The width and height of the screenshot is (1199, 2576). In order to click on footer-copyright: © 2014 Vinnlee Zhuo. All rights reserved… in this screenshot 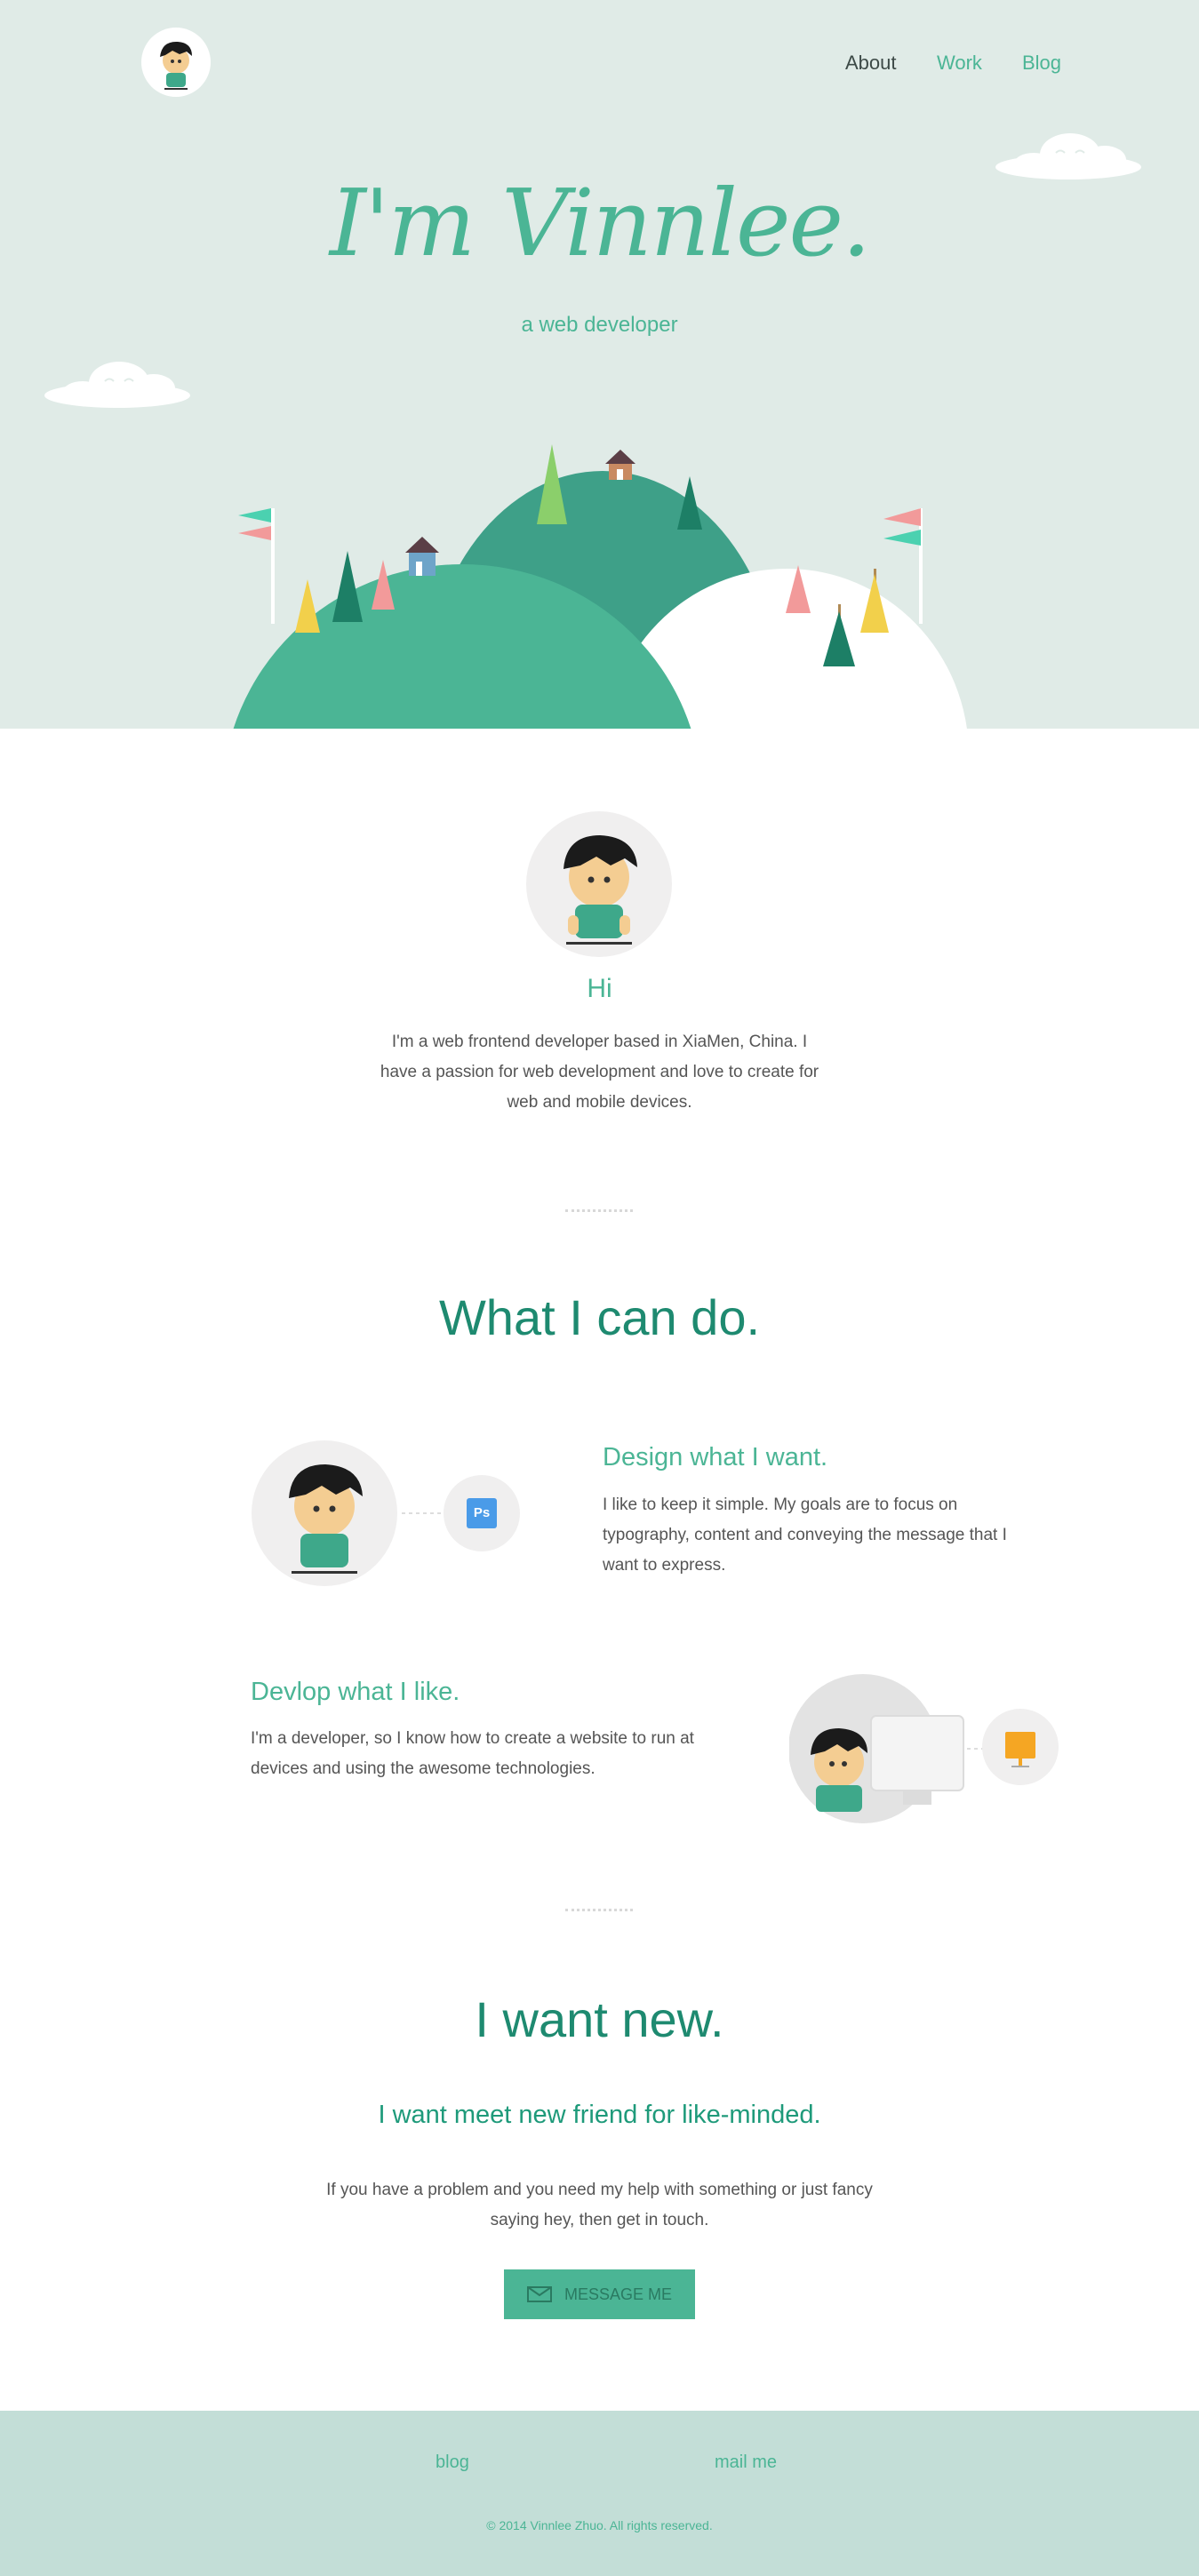, I will do `click(599, 2525)`.